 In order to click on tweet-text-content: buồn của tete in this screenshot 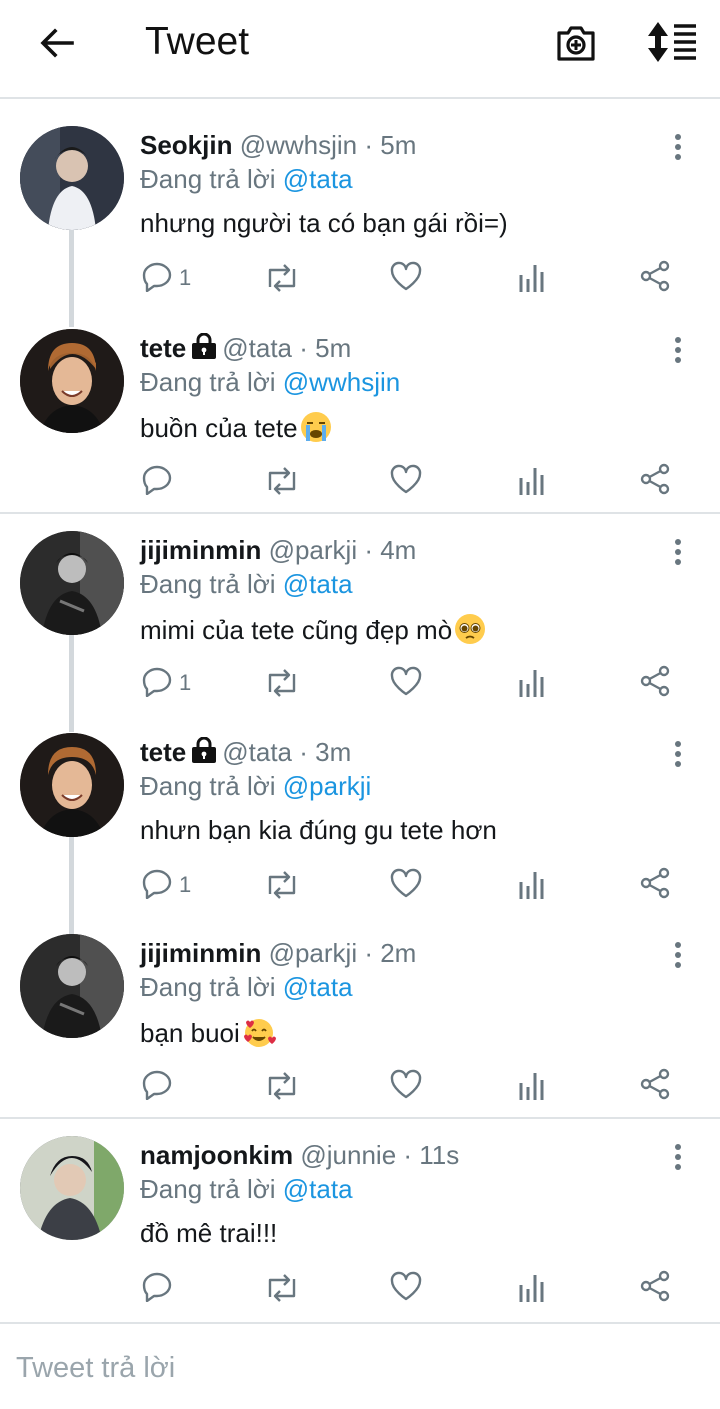, I will do `click(219, 428)`.